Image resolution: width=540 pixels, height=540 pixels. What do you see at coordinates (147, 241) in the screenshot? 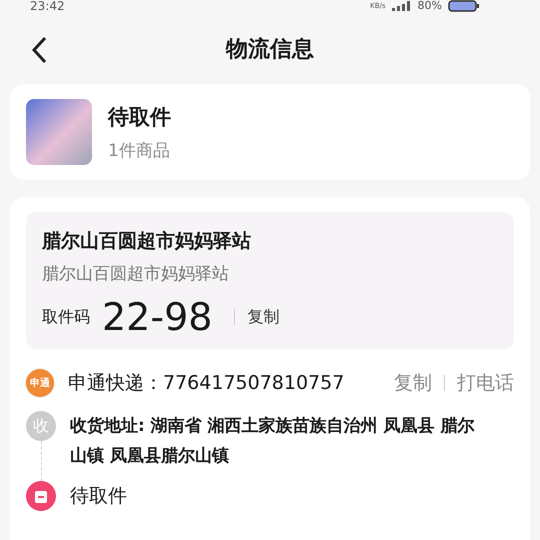
I see `station-name: 腊尔山百圆超市妈妈驿站` at bounding box center [147, 241].